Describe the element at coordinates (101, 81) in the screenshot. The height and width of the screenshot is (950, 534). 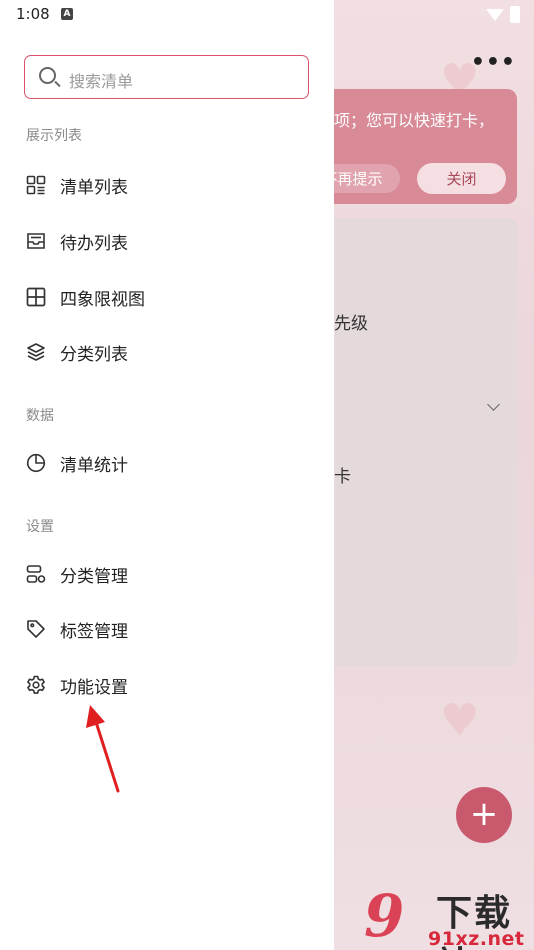
I see `search-placeholder: 搜索清单` at that location.